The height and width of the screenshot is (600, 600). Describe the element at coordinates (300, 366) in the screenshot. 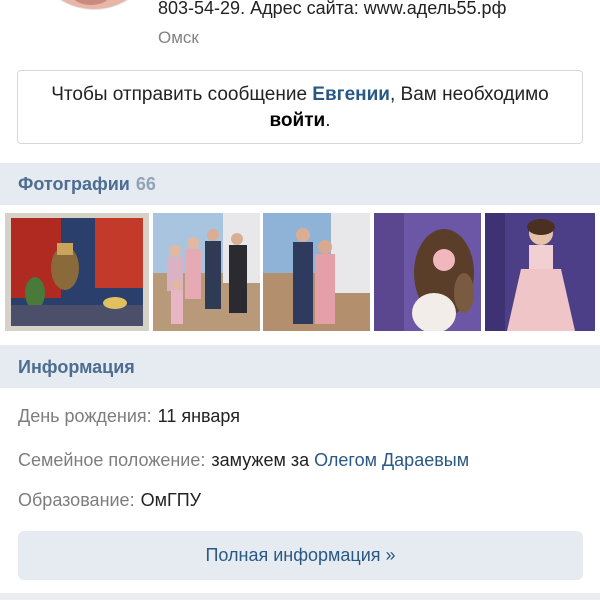

I see `info-section-header: Информация` at that location.